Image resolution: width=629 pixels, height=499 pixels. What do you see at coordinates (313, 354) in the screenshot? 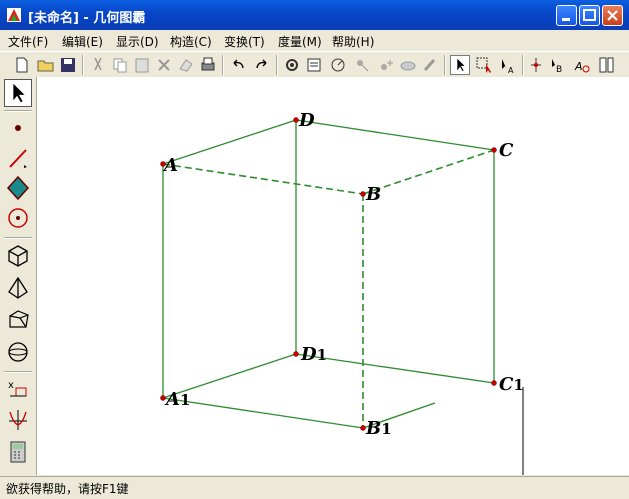
I see `label-D1: D1` at bounding box center [313, 354].